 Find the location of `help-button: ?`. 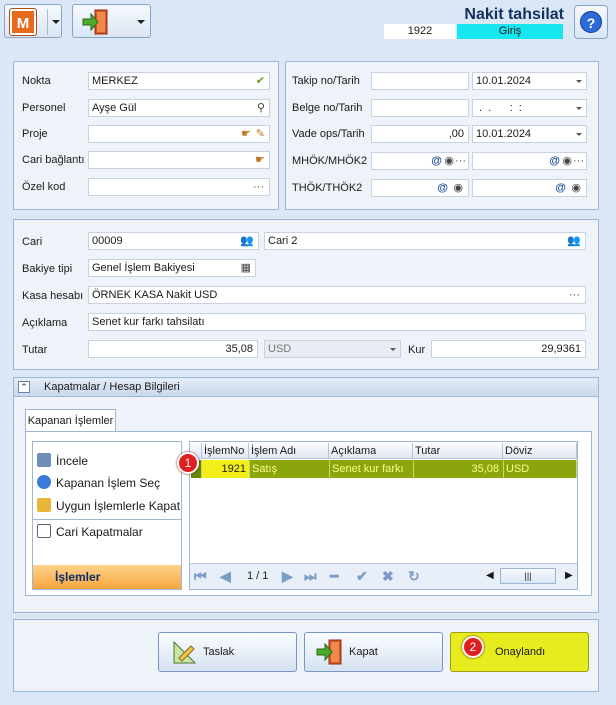

help-button: ? is located at coordinates (591, 22).